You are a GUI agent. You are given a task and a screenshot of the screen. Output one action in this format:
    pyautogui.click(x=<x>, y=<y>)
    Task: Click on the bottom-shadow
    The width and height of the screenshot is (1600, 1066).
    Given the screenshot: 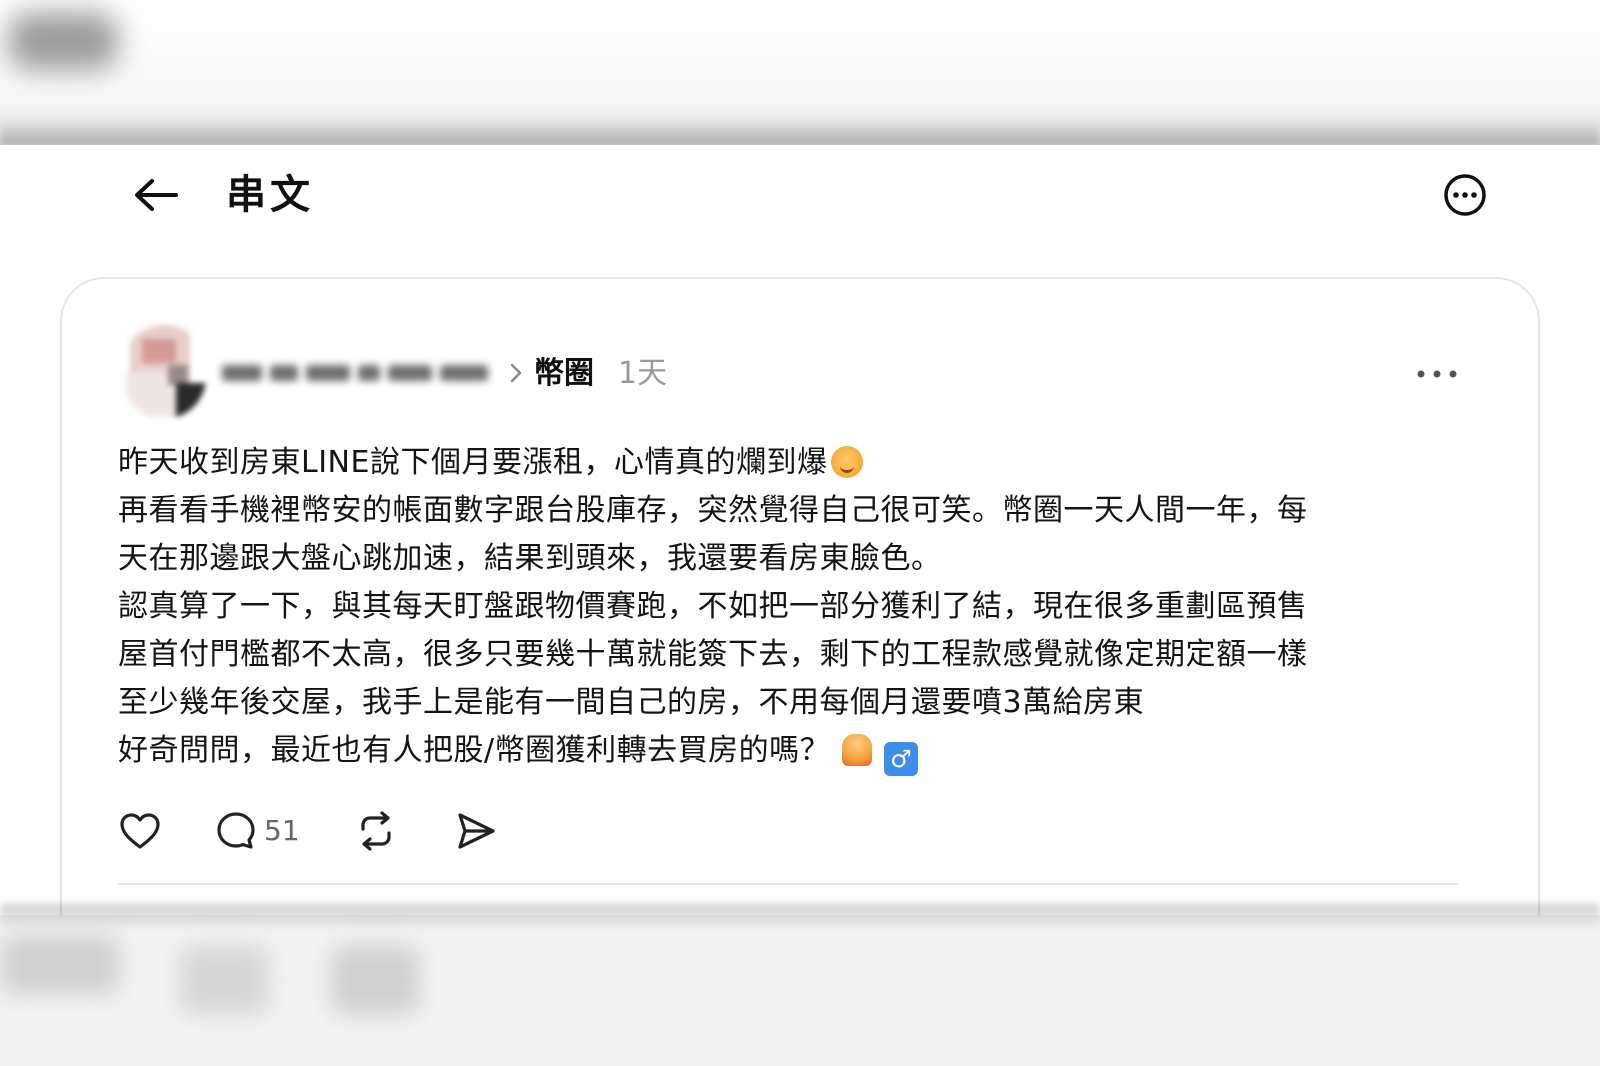 What is the action you would take?
    pyautogui.click(x=800, y=917)
    